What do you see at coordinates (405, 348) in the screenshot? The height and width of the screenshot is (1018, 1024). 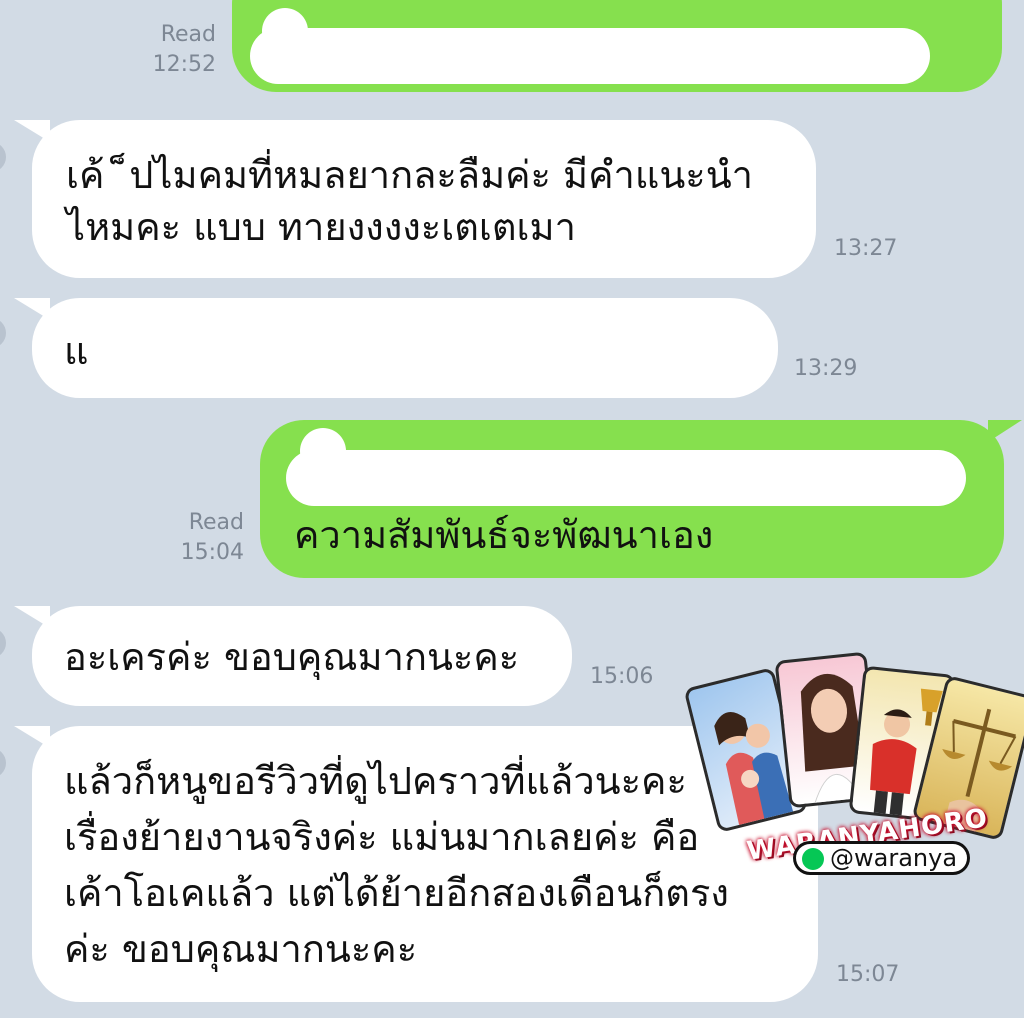 I see `incoming-message-bubble: แ` at bounding box center [405, 348].